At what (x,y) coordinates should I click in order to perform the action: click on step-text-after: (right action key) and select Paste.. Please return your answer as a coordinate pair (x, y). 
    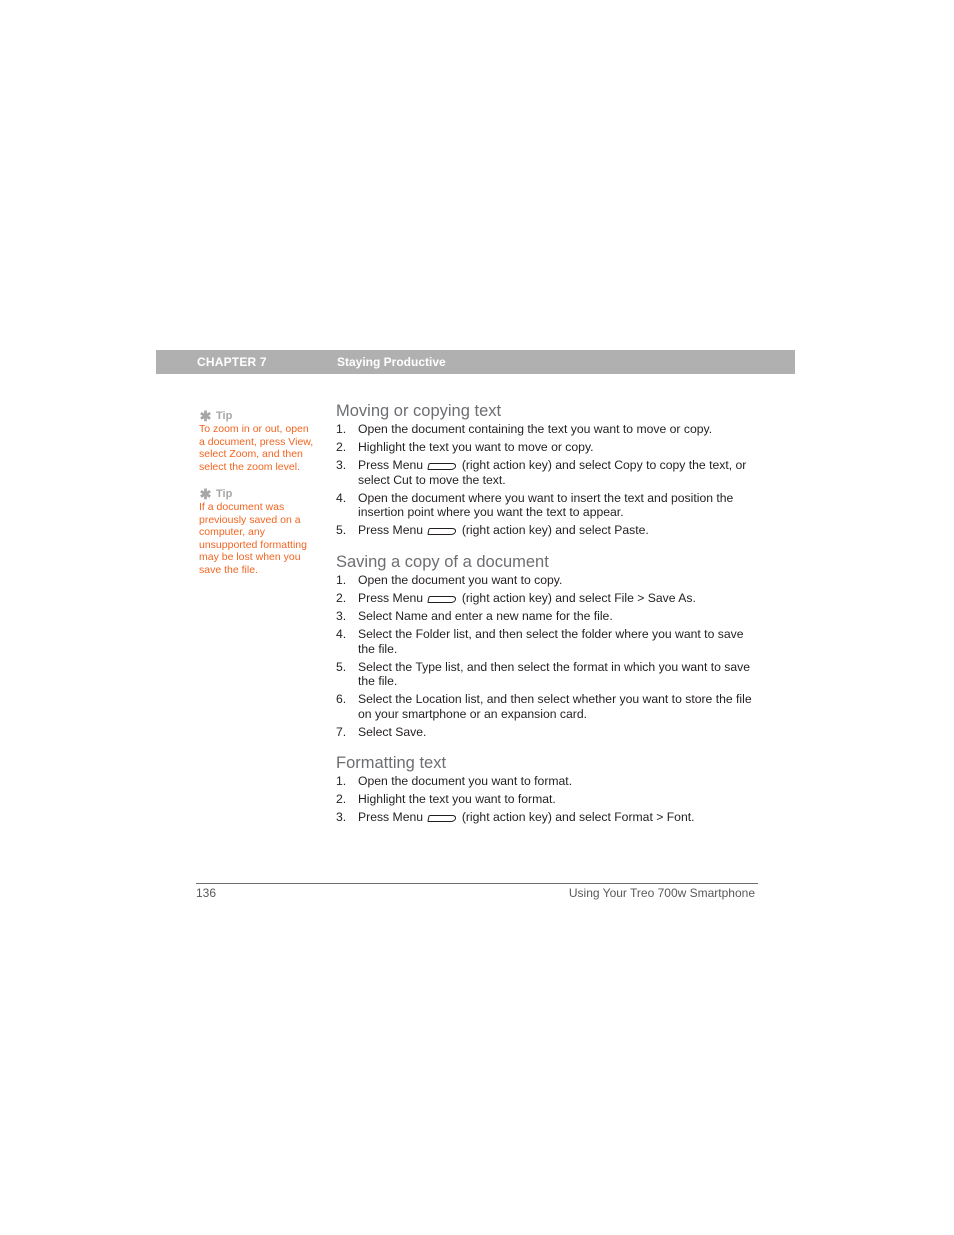
    Looking at the image, I should click on (555, 530).